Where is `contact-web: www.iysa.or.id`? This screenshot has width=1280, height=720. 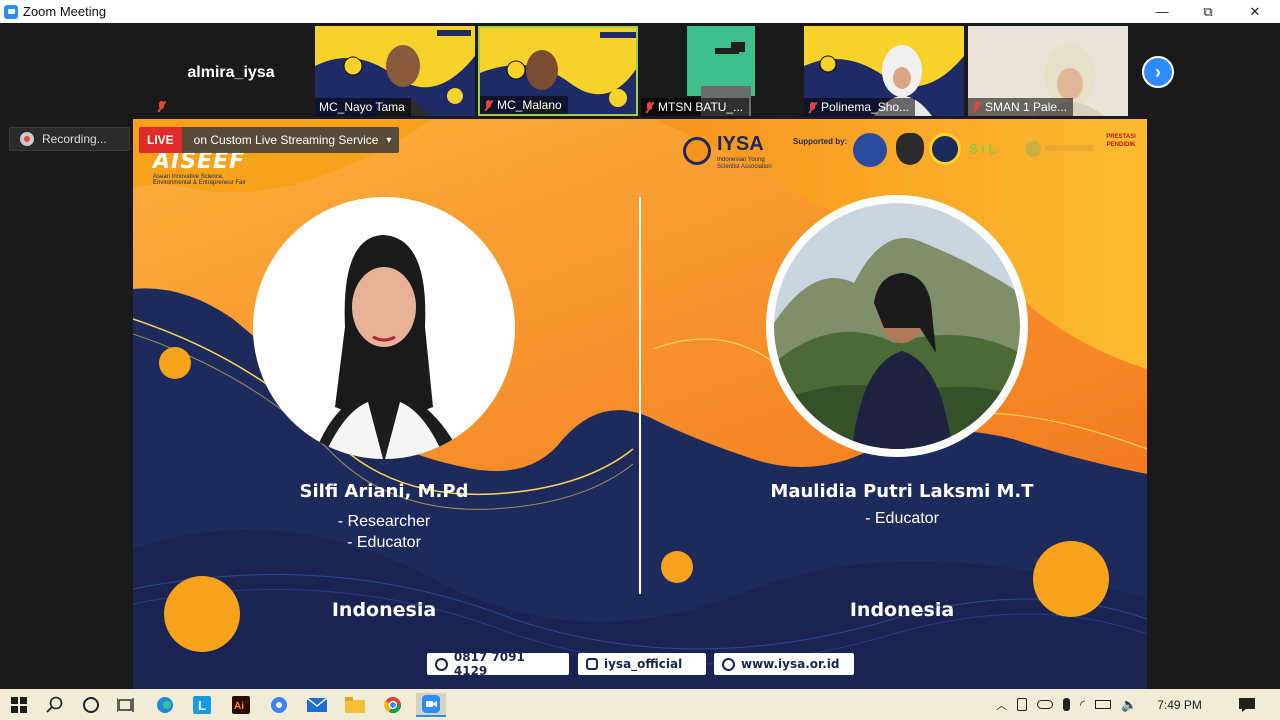 contact-web: www.iysa.or.id is located at coordinates (784, 664).